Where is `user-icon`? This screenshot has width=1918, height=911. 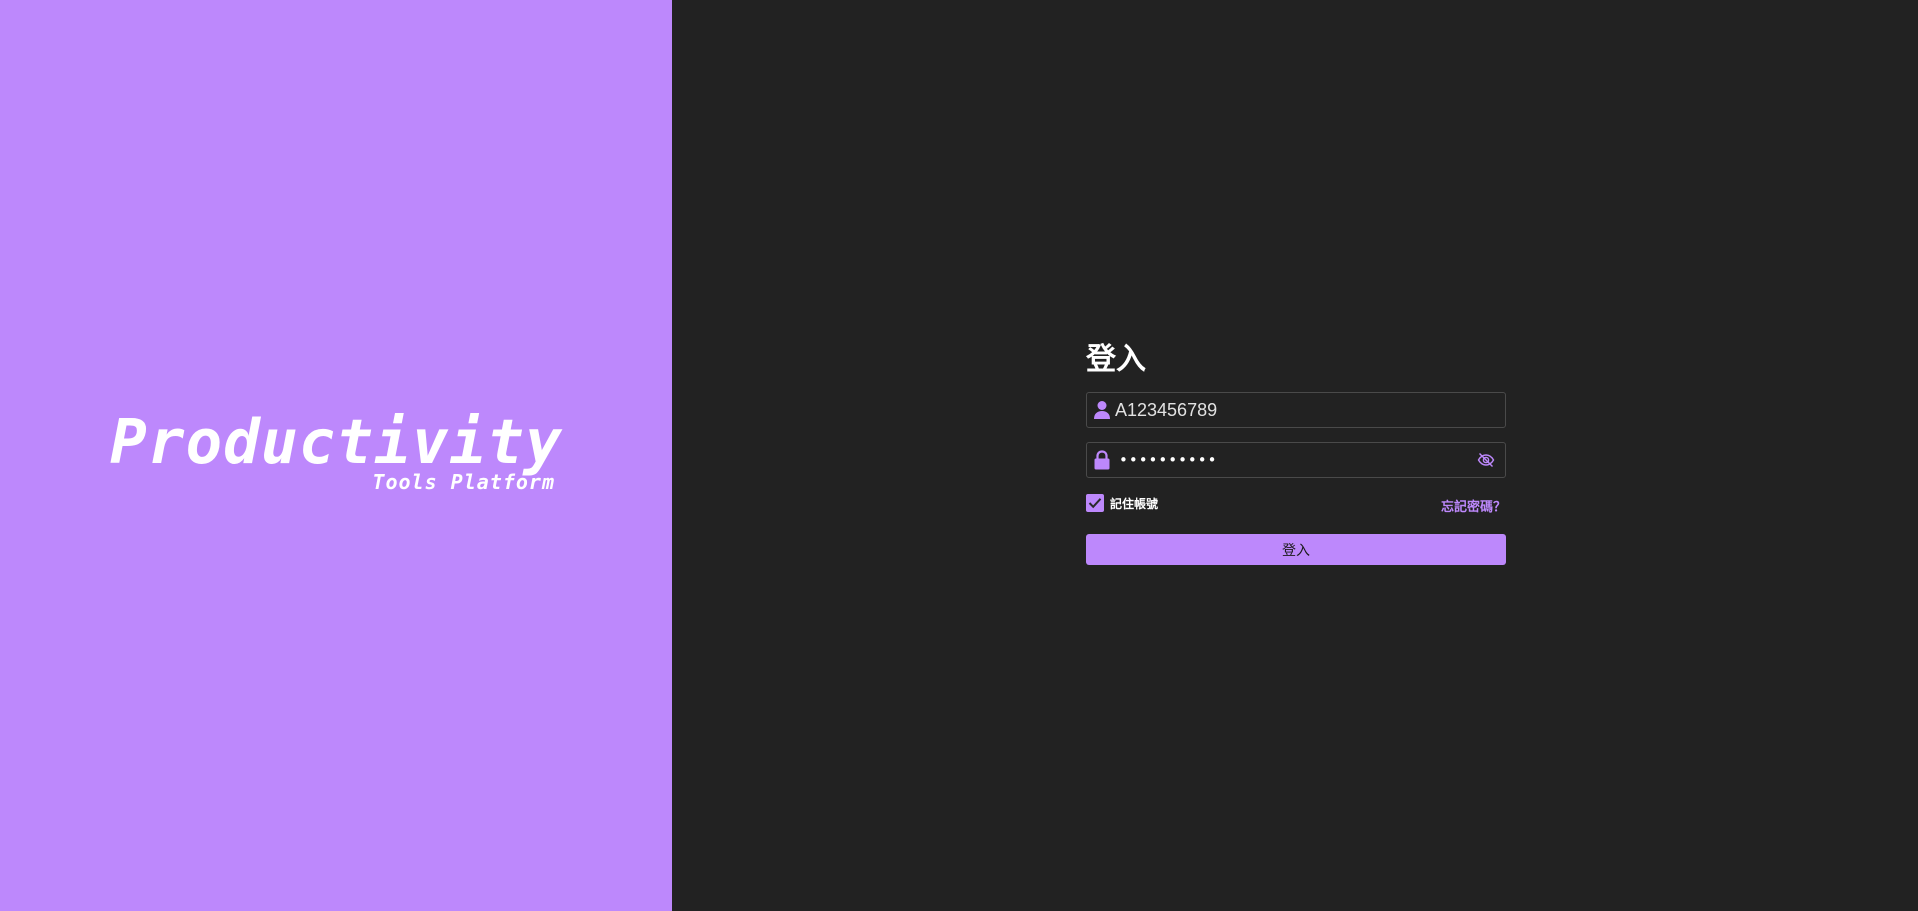
user-icon is located at coordinates (1102, 410).